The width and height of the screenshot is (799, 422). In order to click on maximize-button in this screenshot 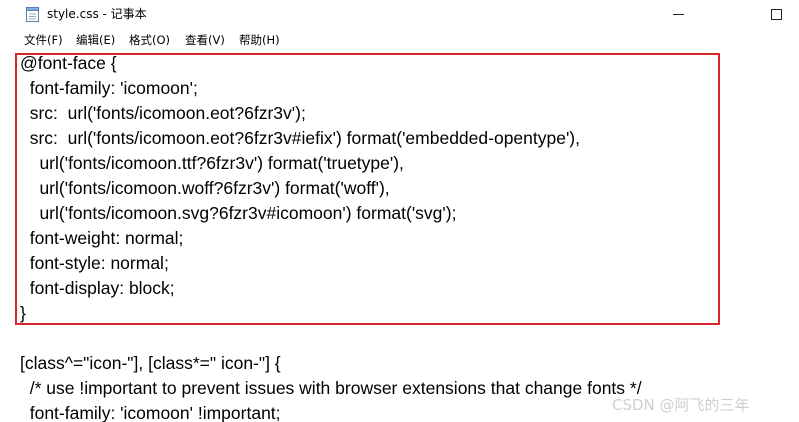, I will do `click(776, 15)`.